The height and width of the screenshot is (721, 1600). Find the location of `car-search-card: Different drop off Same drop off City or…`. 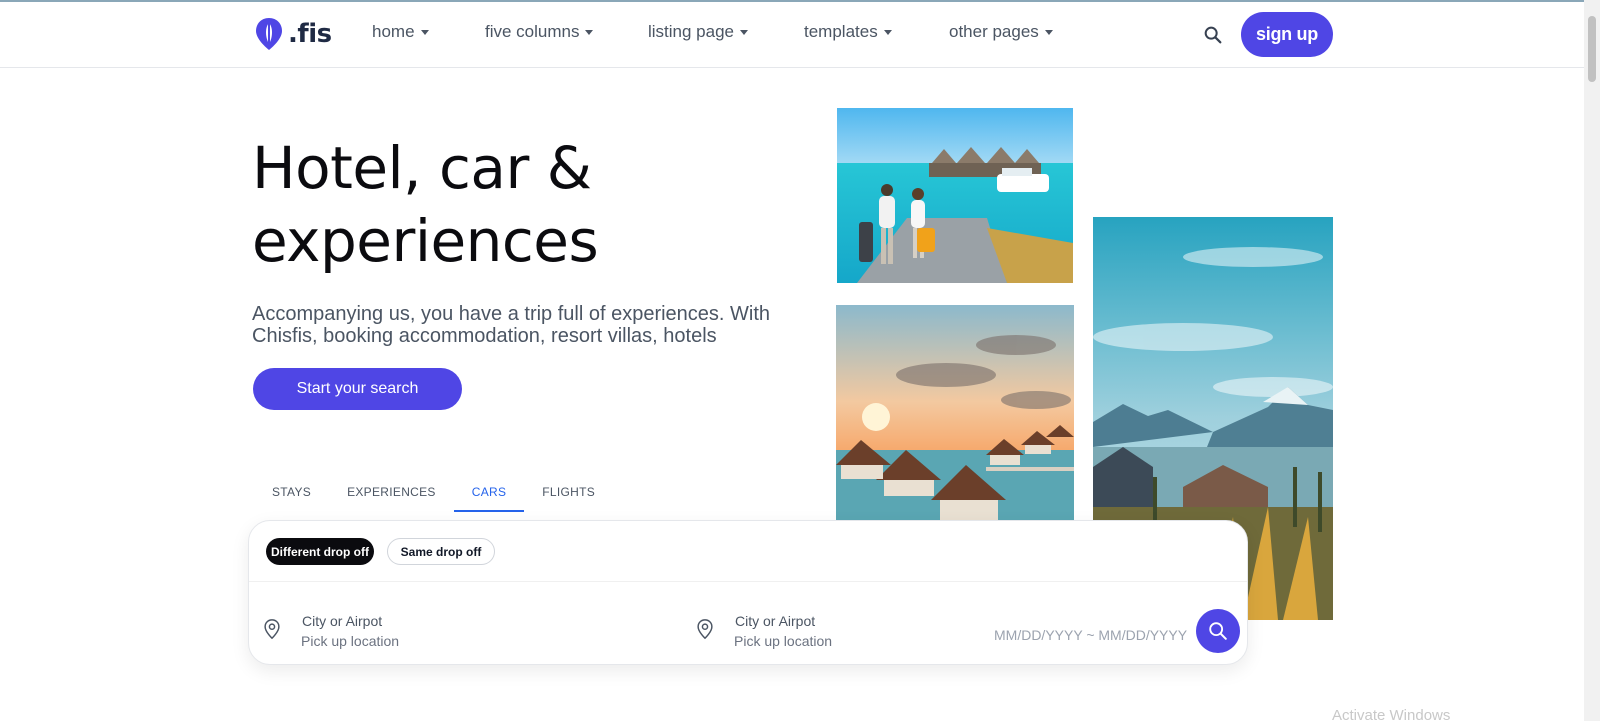

car-search-card: Different drop off Same drop off City or… is located at coordinates (748, 592).